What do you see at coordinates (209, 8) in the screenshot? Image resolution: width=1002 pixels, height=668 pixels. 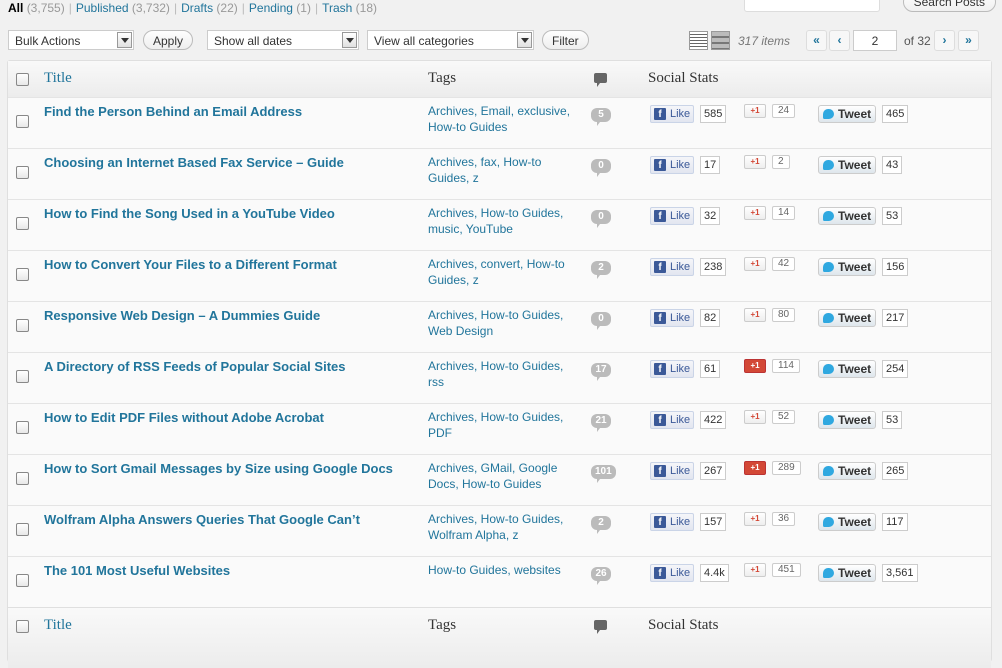 I see `status-link-drafts: Drafts (22)` at bounding box center [209, 8].